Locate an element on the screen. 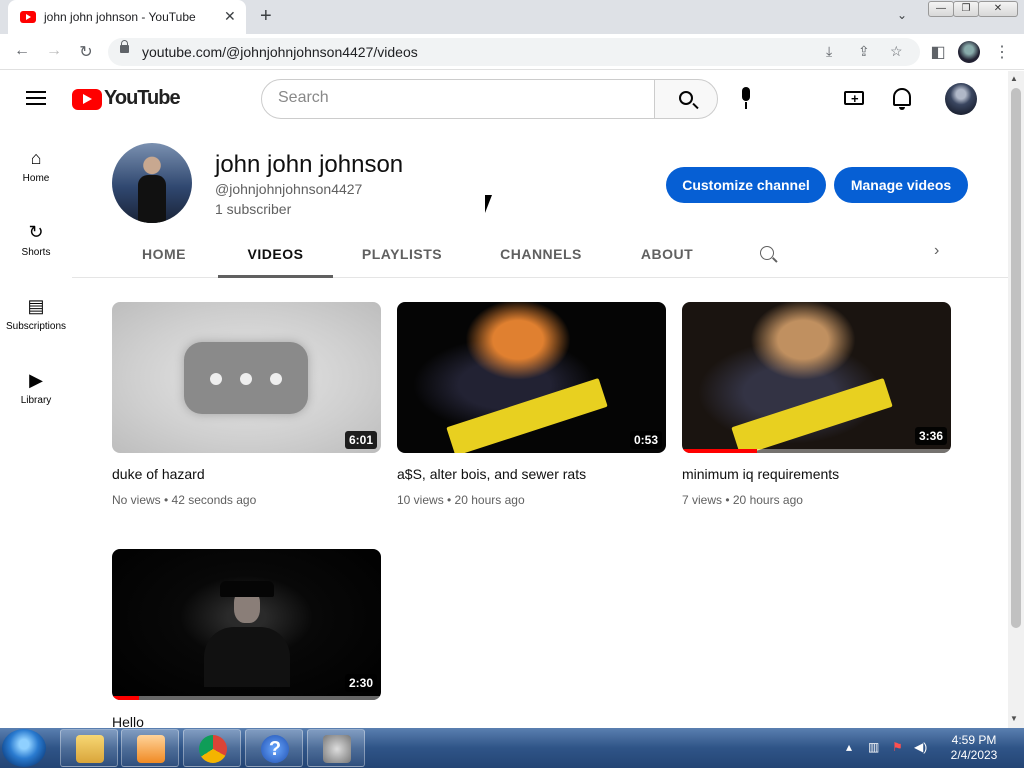  placeholder-icon is located at coordinates (246, 378).